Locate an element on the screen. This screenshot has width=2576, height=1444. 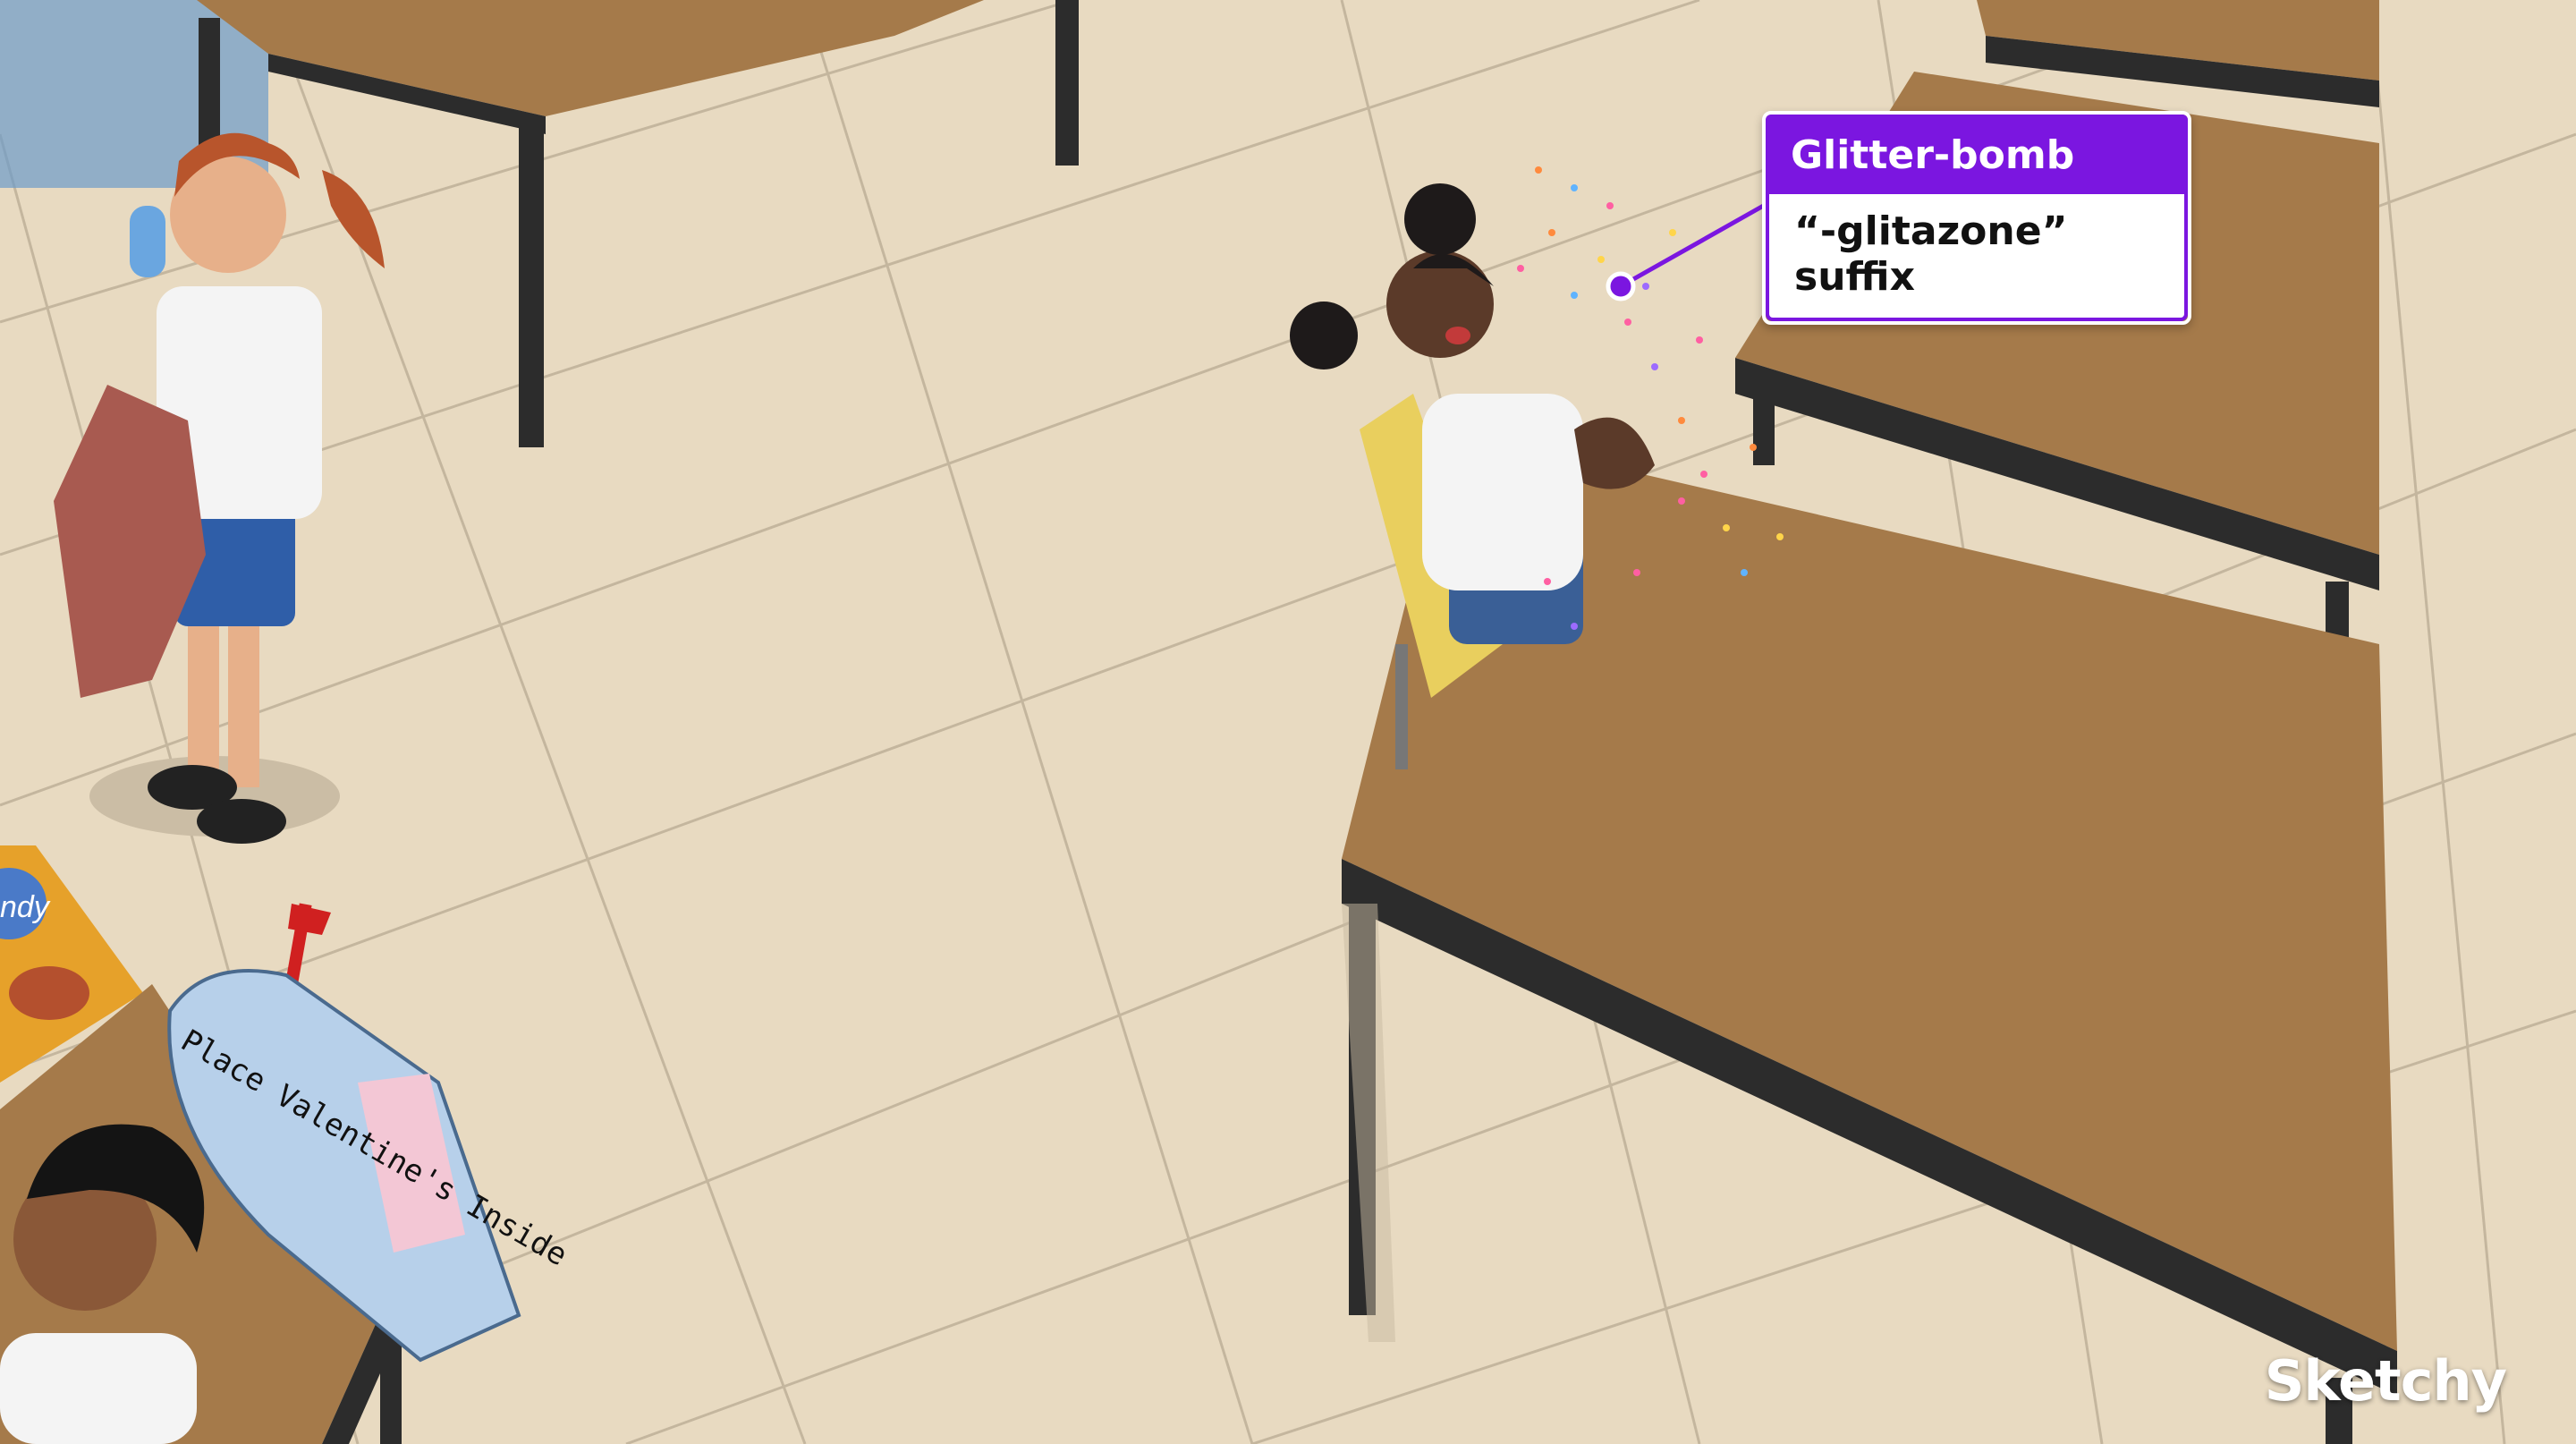
callout-title: Glitter-bomb is located at coordinates (1977, 154).